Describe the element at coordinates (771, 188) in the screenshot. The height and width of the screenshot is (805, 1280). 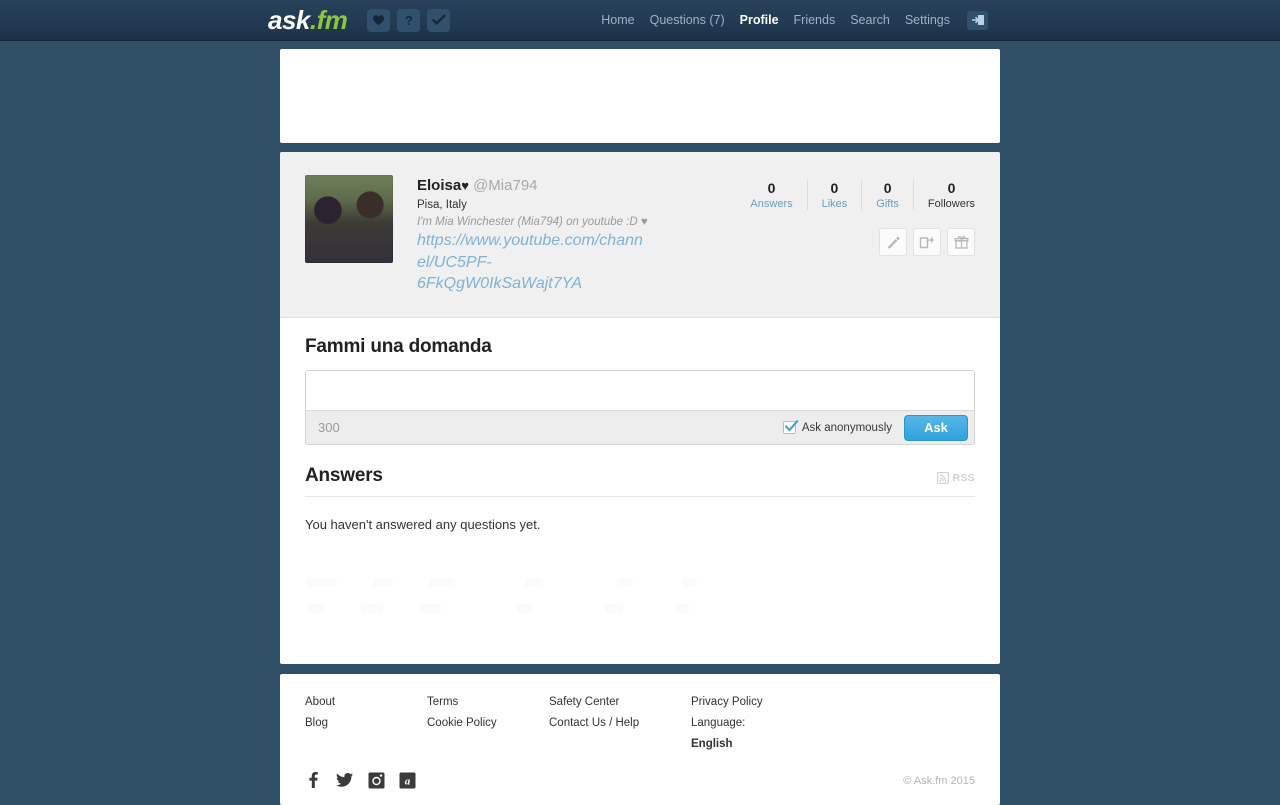
I see `stat-answers-value: 0` at that location.